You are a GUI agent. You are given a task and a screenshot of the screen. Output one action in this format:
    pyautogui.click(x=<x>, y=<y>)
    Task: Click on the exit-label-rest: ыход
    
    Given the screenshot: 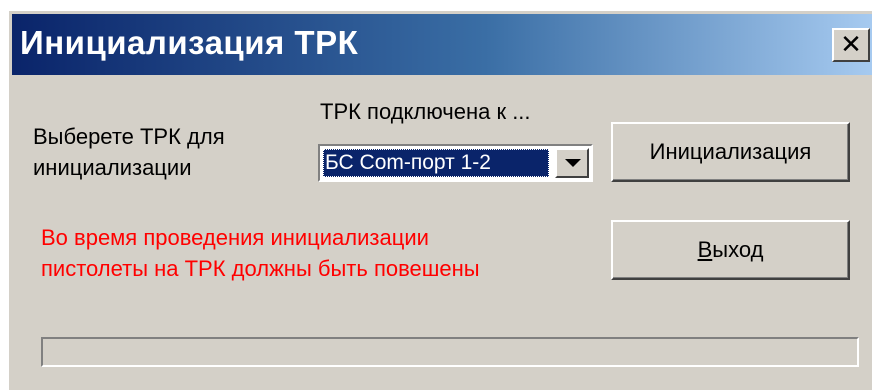 What is the action you would take?
    pyautogui.click(x=738, y=249)
    